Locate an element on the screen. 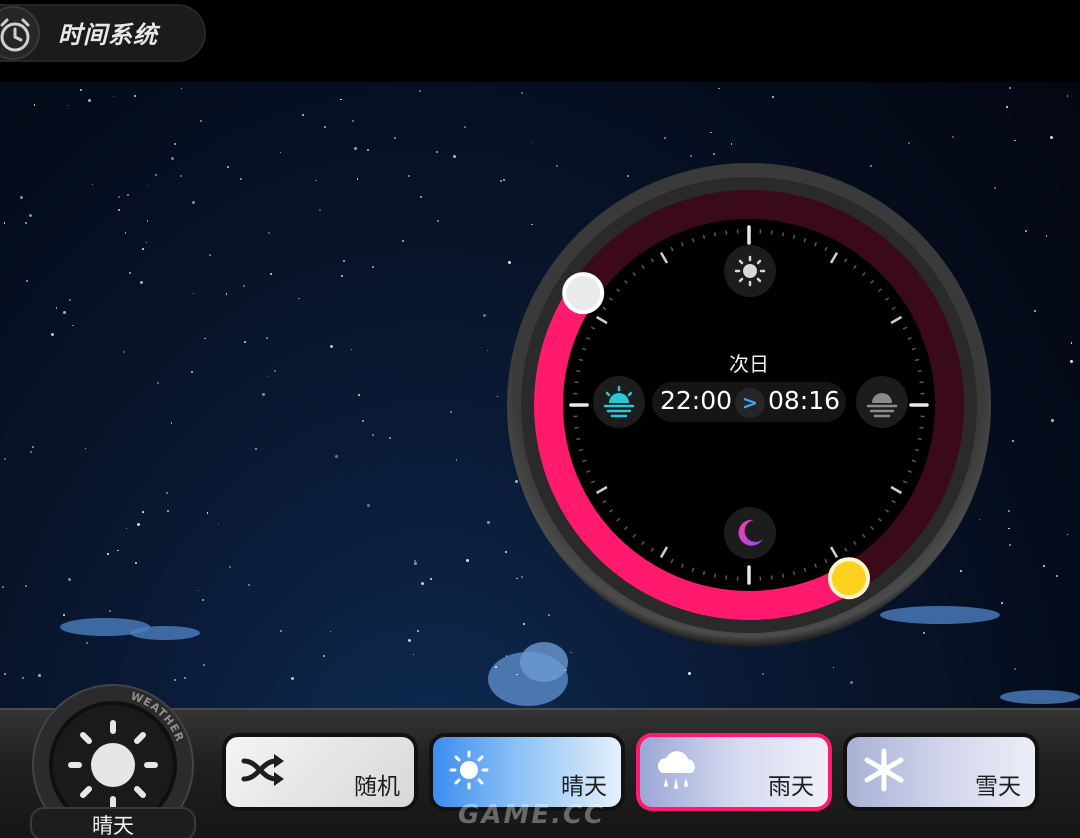  start-time-handle is located at coordinates (849, 578).